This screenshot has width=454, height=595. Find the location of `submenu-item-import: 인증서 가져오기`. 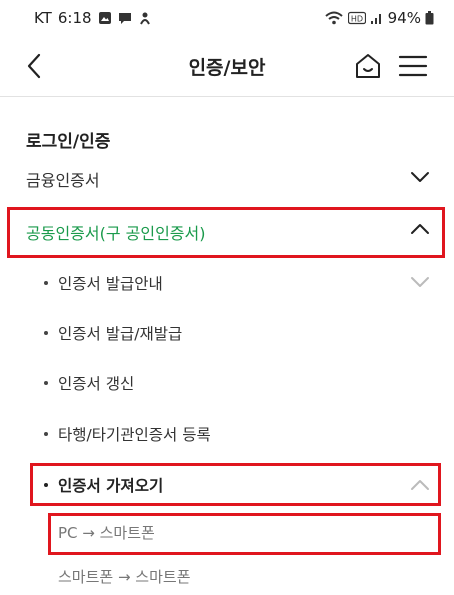

submenu-item-import: 인증서 가져오기 is located at coordinates (103, 485).